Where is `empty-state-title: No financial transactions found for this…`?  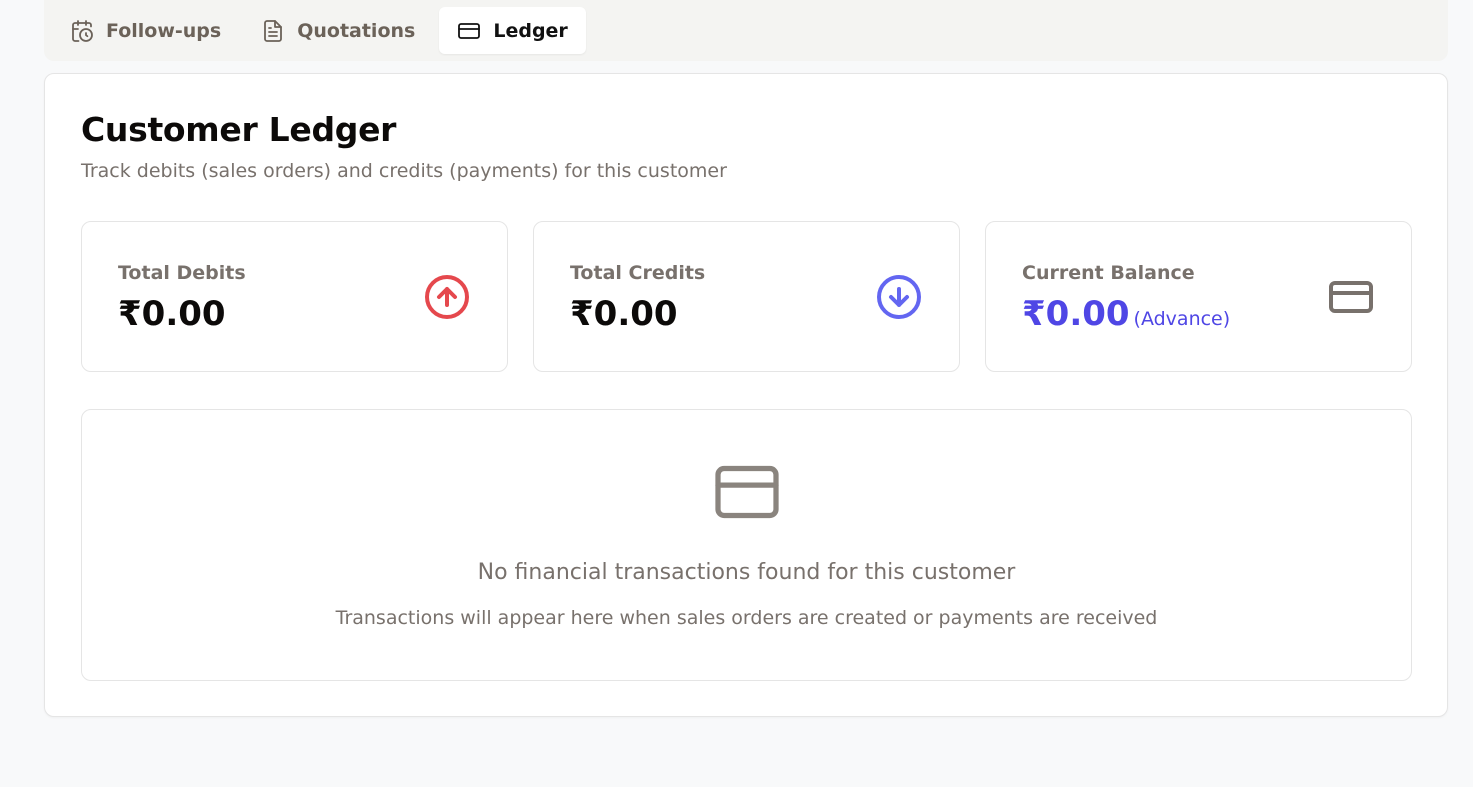
empty-state-title: No financial transactions found for this… is located at coordinates (746, 572).